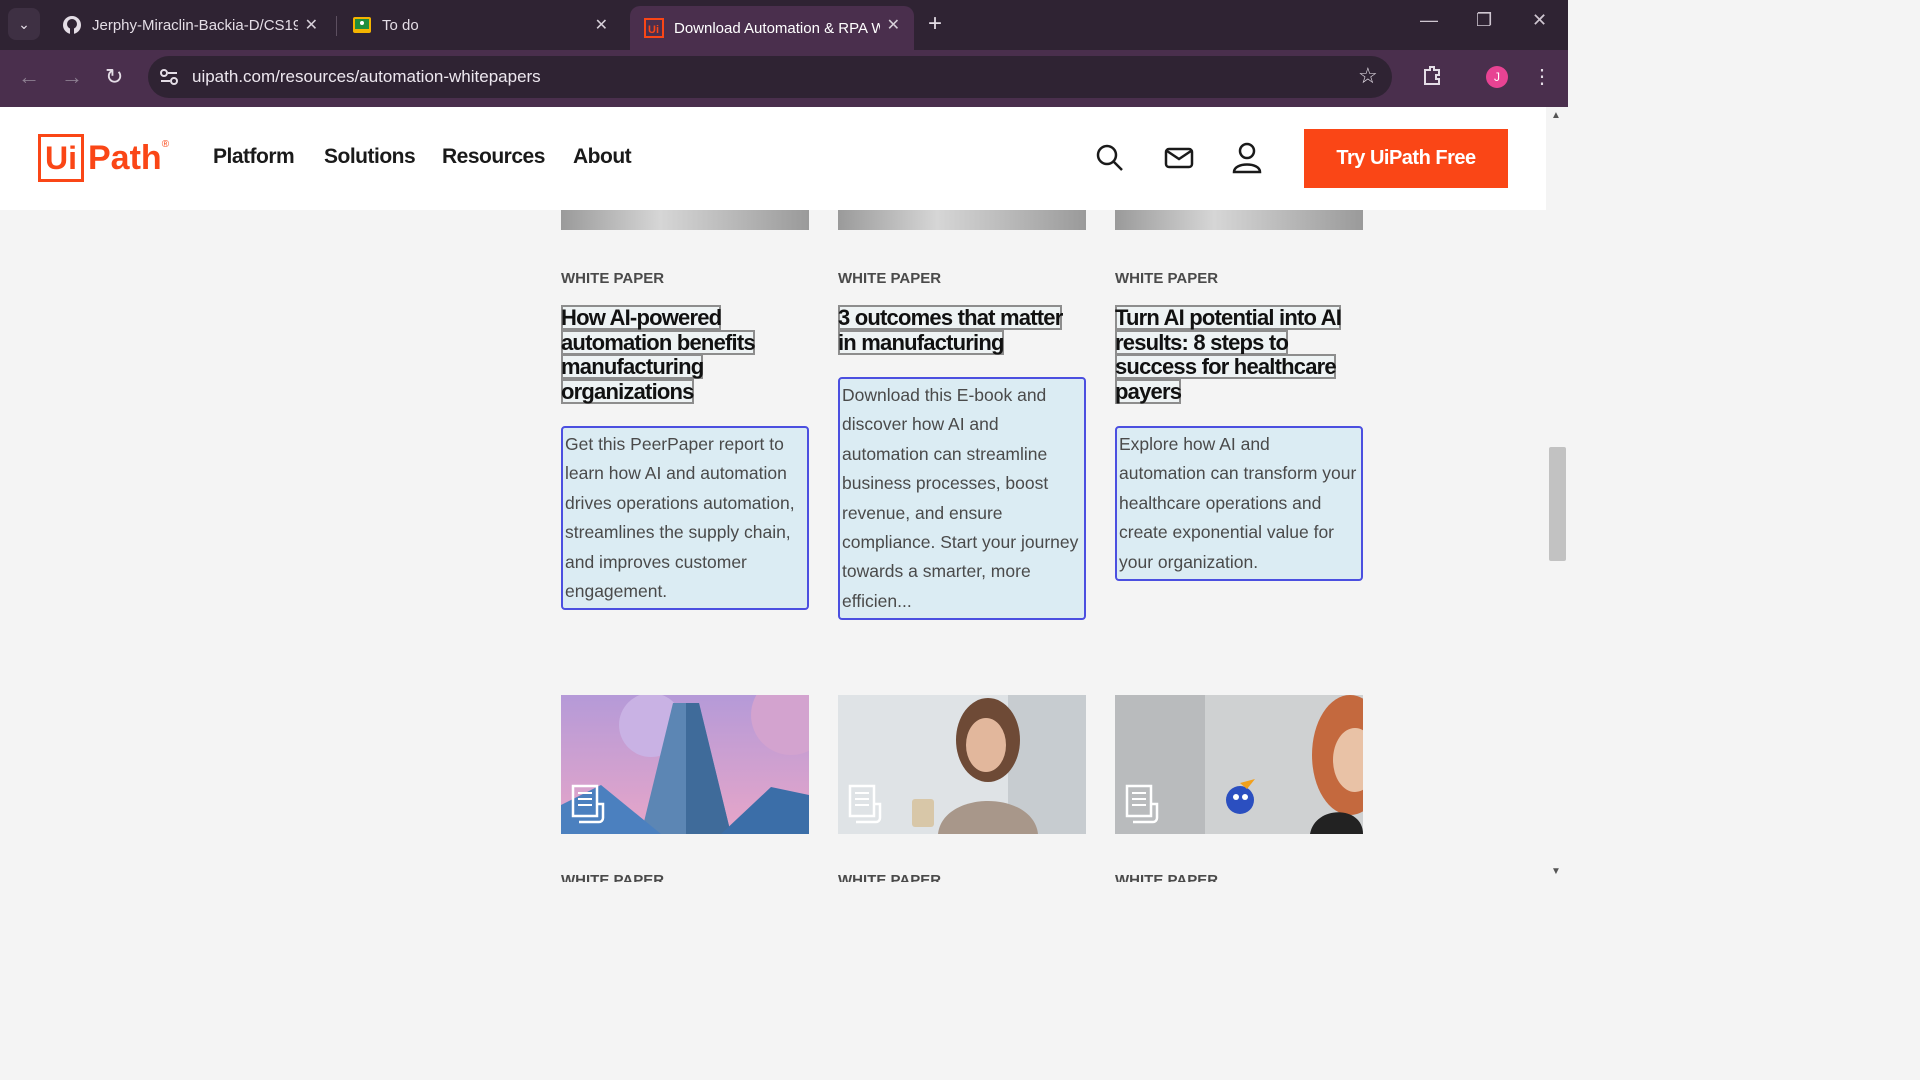 The width and height of the screenshot is (1920, 1080). What do you see at coordinates (1432, 77) in the screenshot?
I see `extensions-icon` at bounding box center [1432, 77].